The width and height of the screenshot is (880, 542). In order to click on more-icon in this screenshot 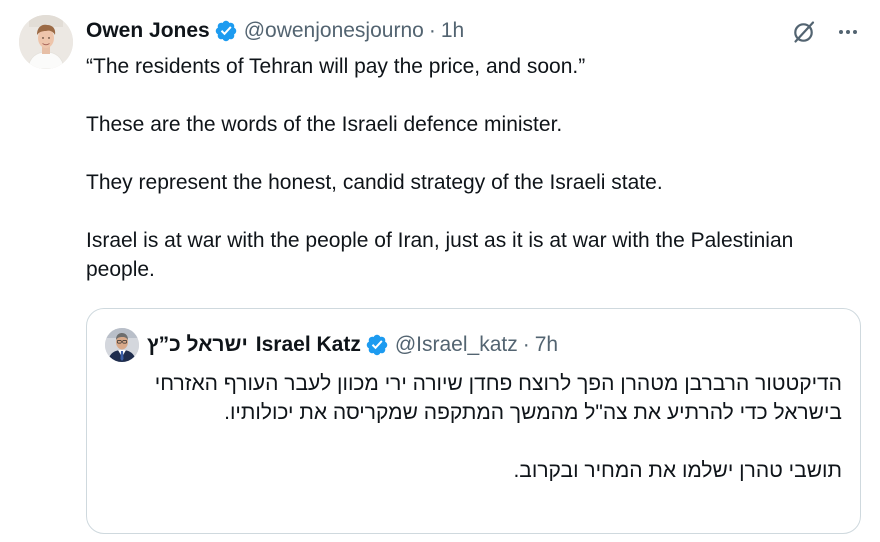, I will do `click(848, 32)`.